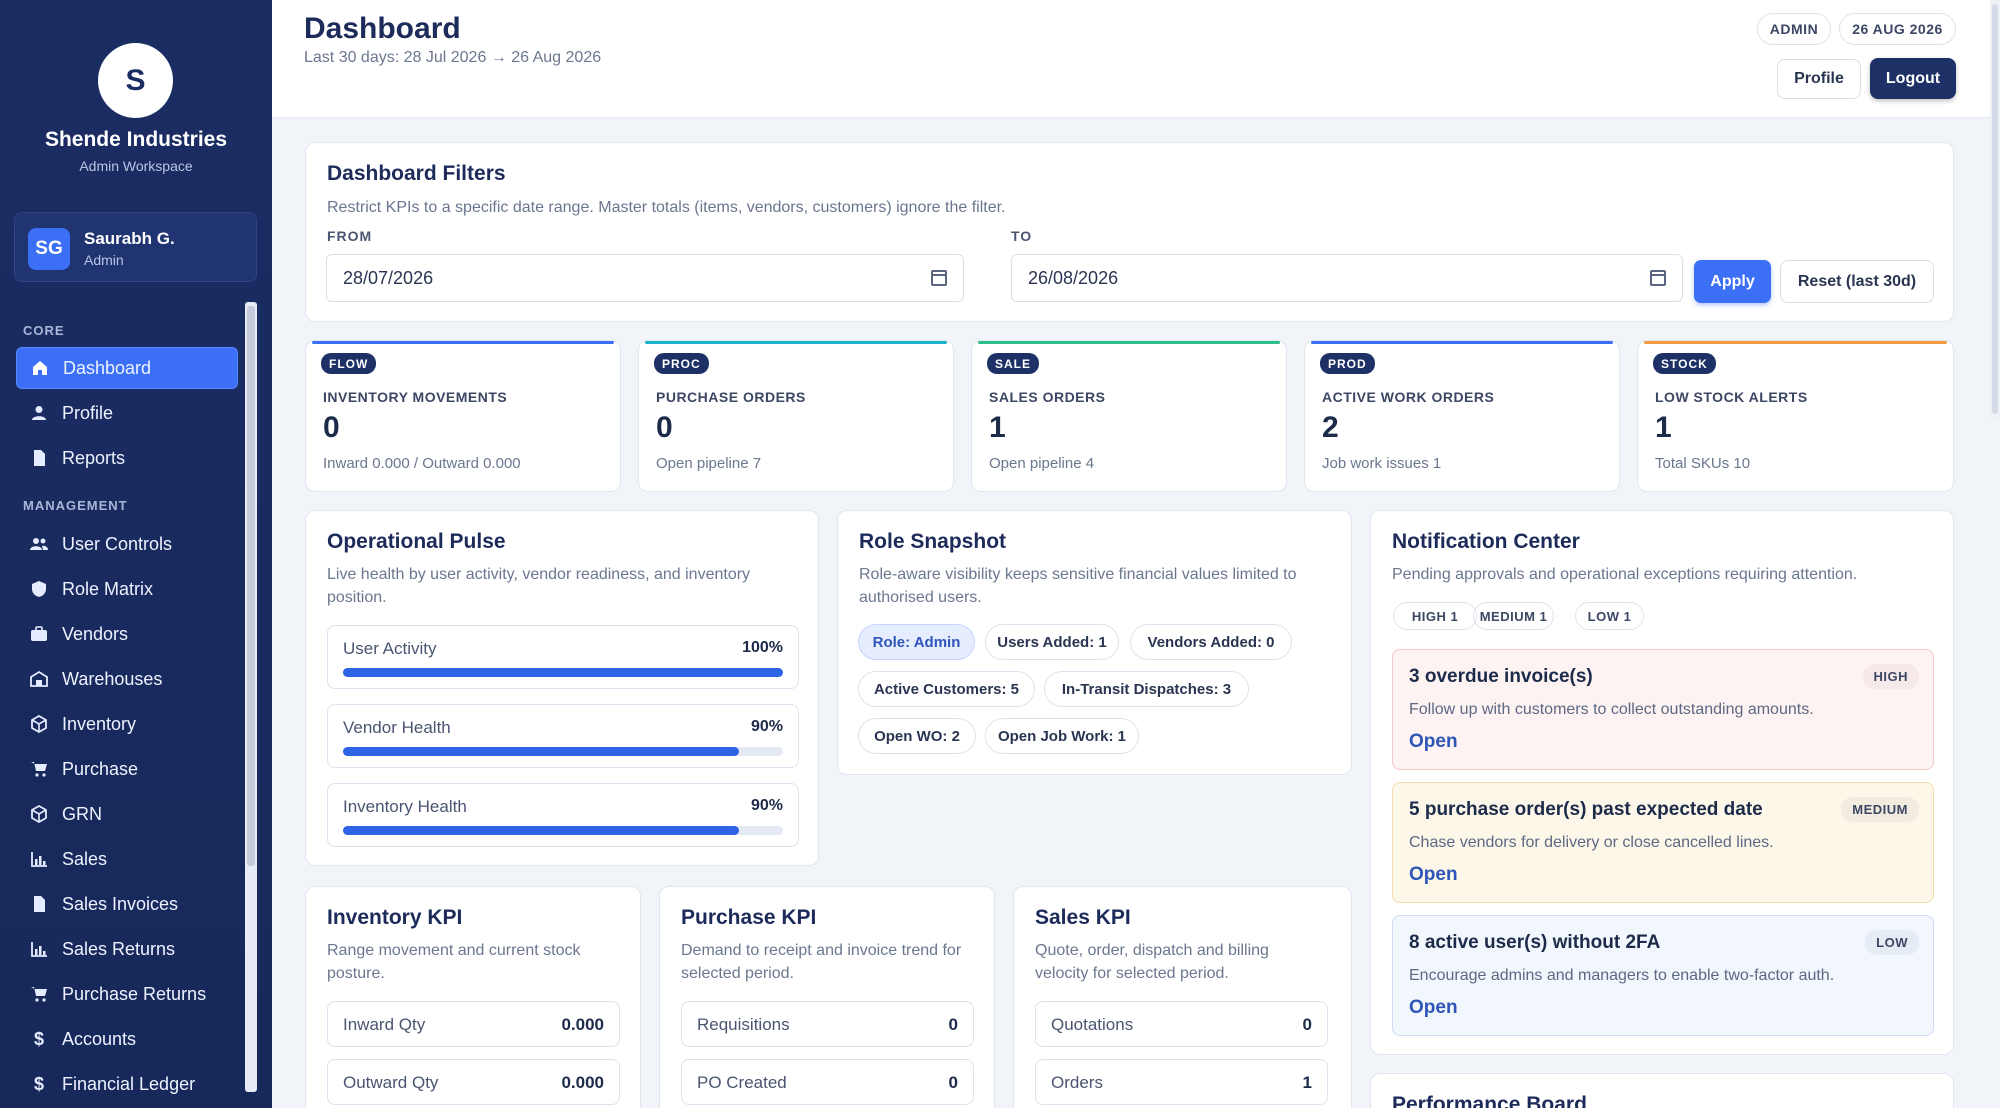 The width and height of the screenshot is (2000, 1108). Describe the element at coordinates (796, 416) in the screenshot. I see `kpi-card-purchase-orders: PROC PURCHASE ORDERS 0 Open pipeline 7` at that location.